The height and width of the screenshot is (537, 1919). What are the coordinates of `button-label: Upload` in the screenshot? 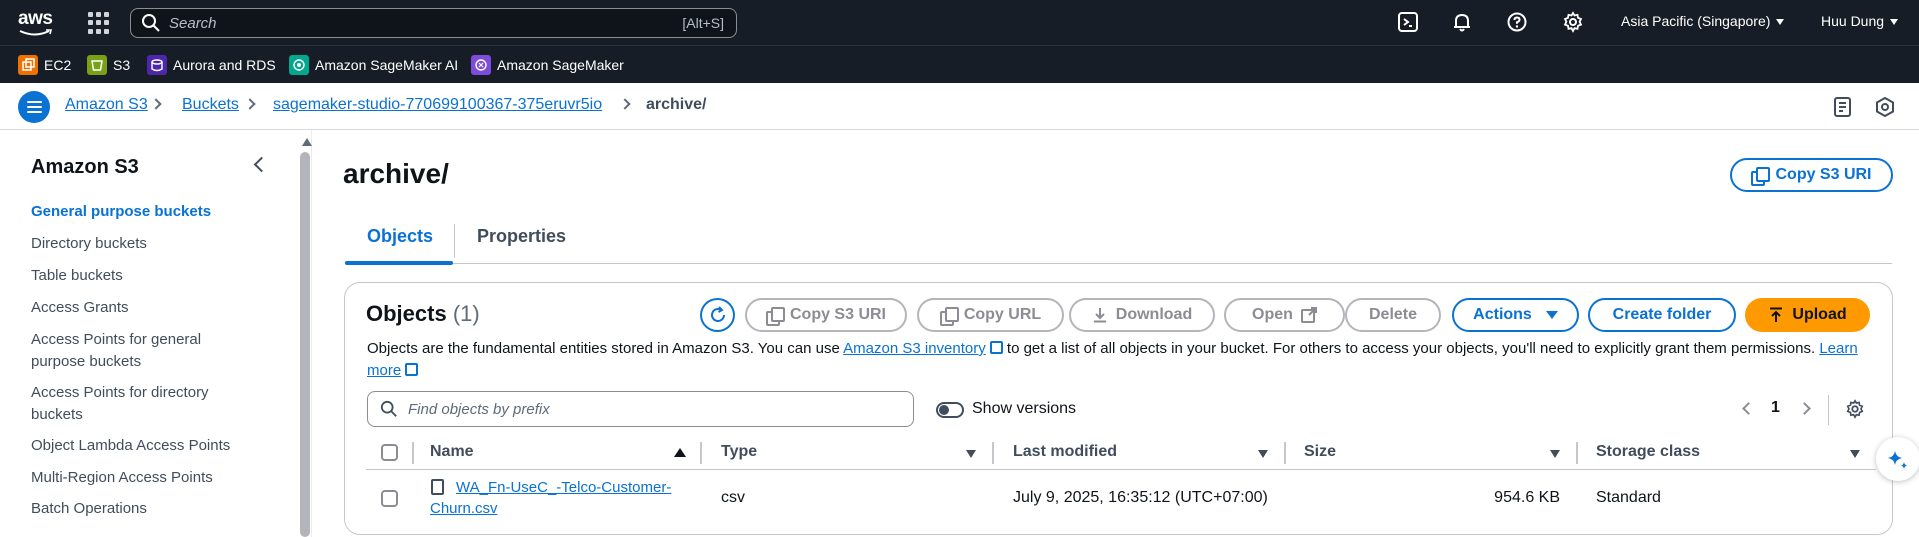 It's located at (1819, 314).